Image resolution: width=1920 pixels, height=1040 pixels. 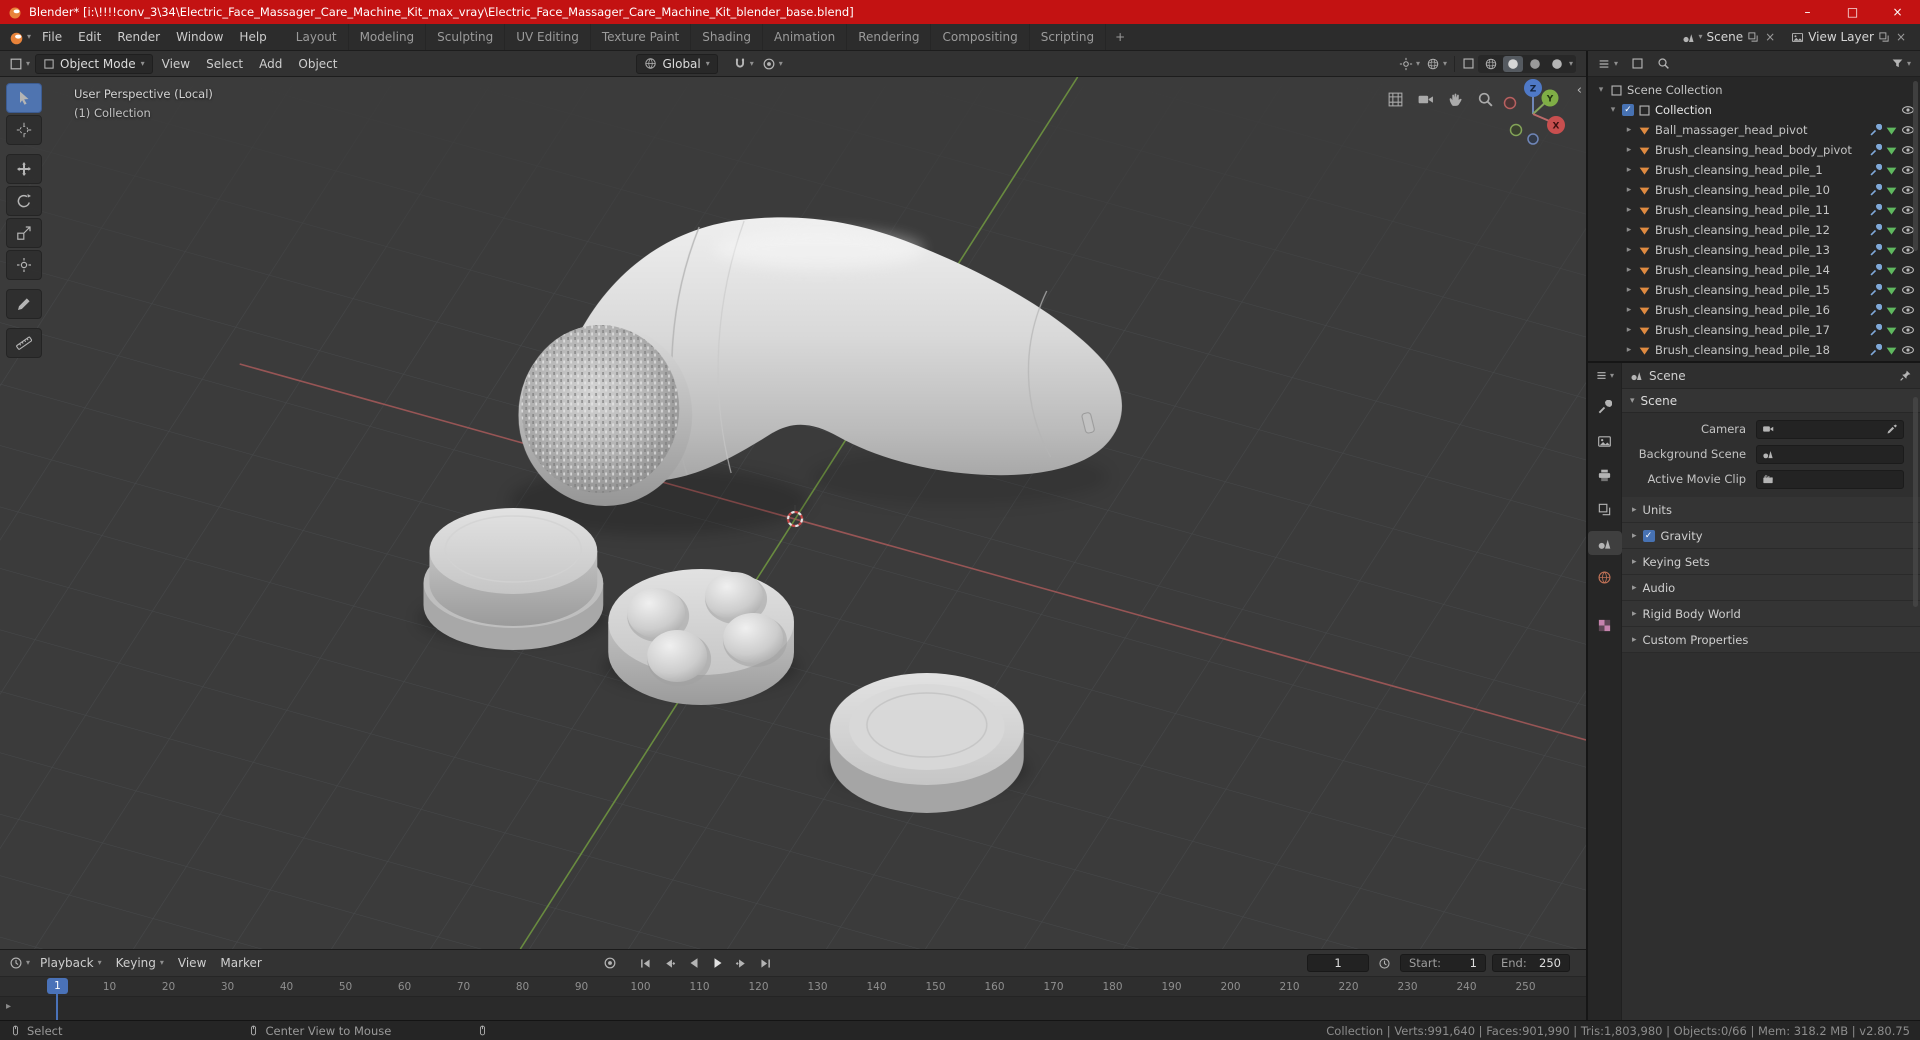 I want to click on outliner-object-row: Brush_cleansing_head_pile_18, so click(x=1754, y=350).